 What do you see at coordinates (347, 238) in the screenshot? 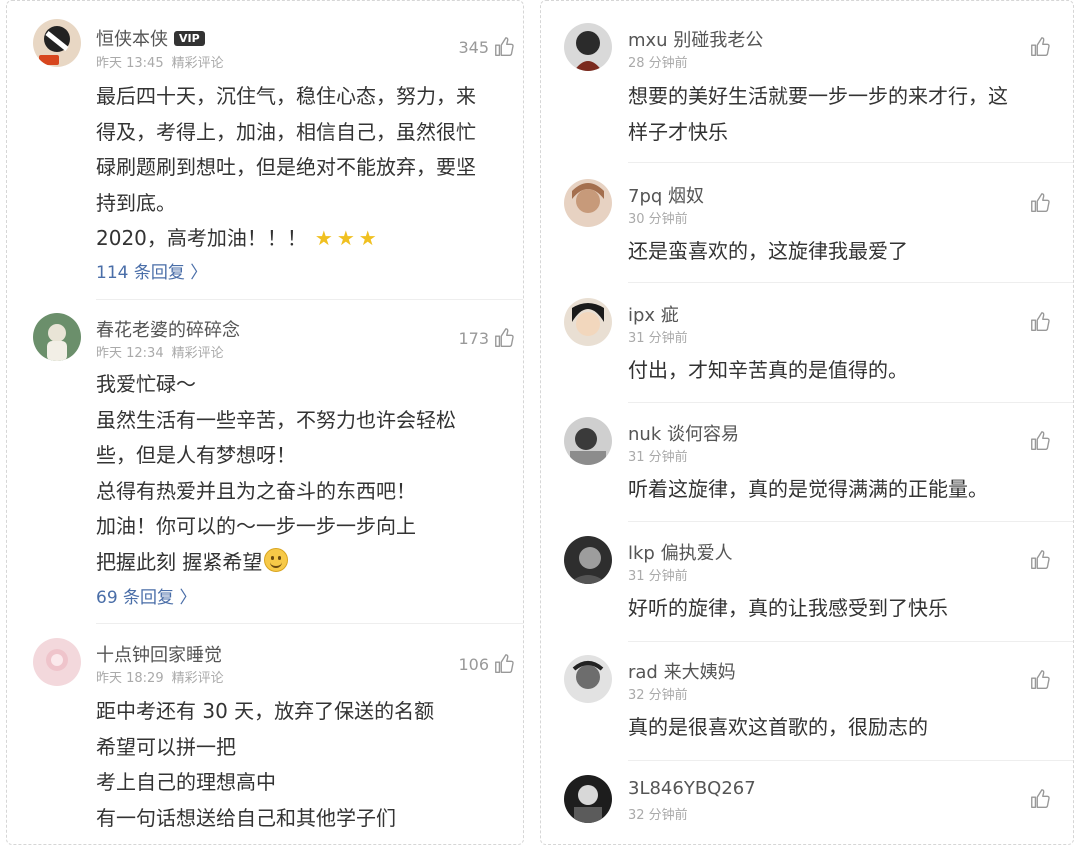
I see `star-emoji: ★★★` at bounding box center [347, 238].